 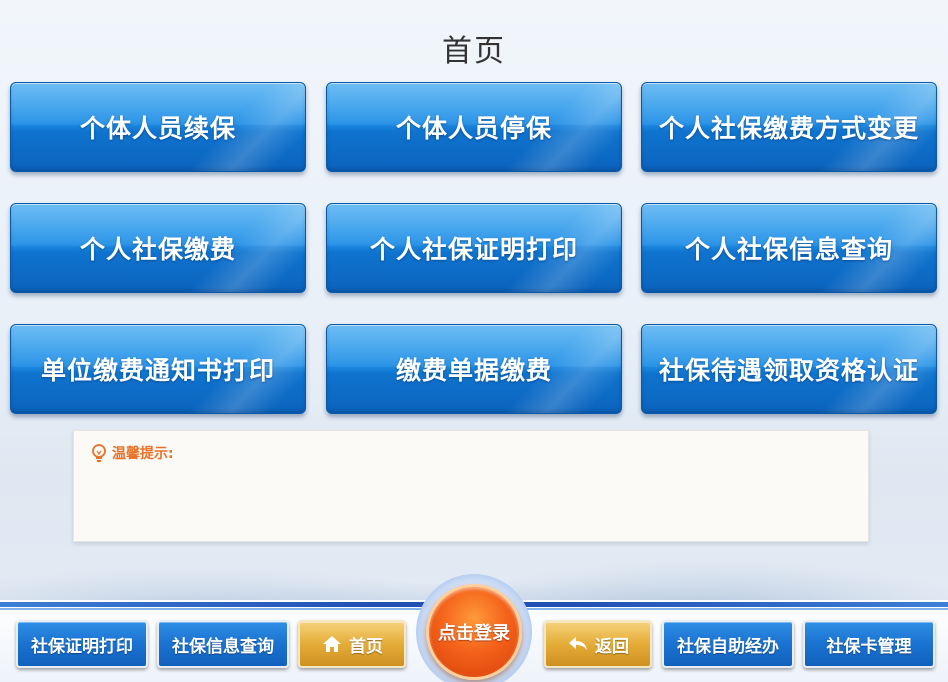 I want to click on card-manage-button: 社保卡管理, so click(x=869, y=644).